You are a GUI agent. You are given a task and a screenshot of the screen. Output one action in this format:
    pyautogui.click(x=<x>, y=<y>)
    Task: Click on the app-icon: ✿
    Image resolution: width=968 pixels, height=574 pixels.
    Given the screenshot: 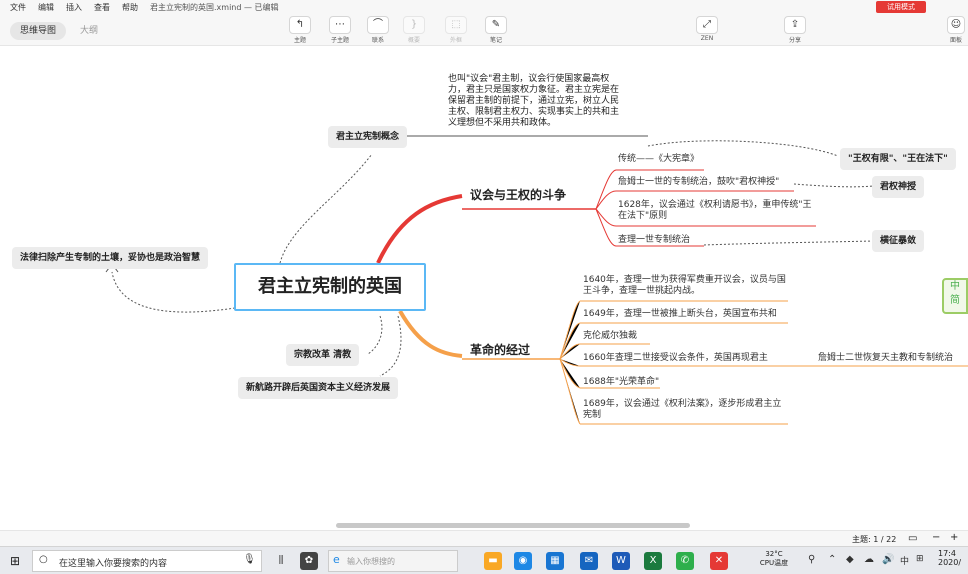 What is the action you would take?
    pyautogui.click(x=309, y=561)
    